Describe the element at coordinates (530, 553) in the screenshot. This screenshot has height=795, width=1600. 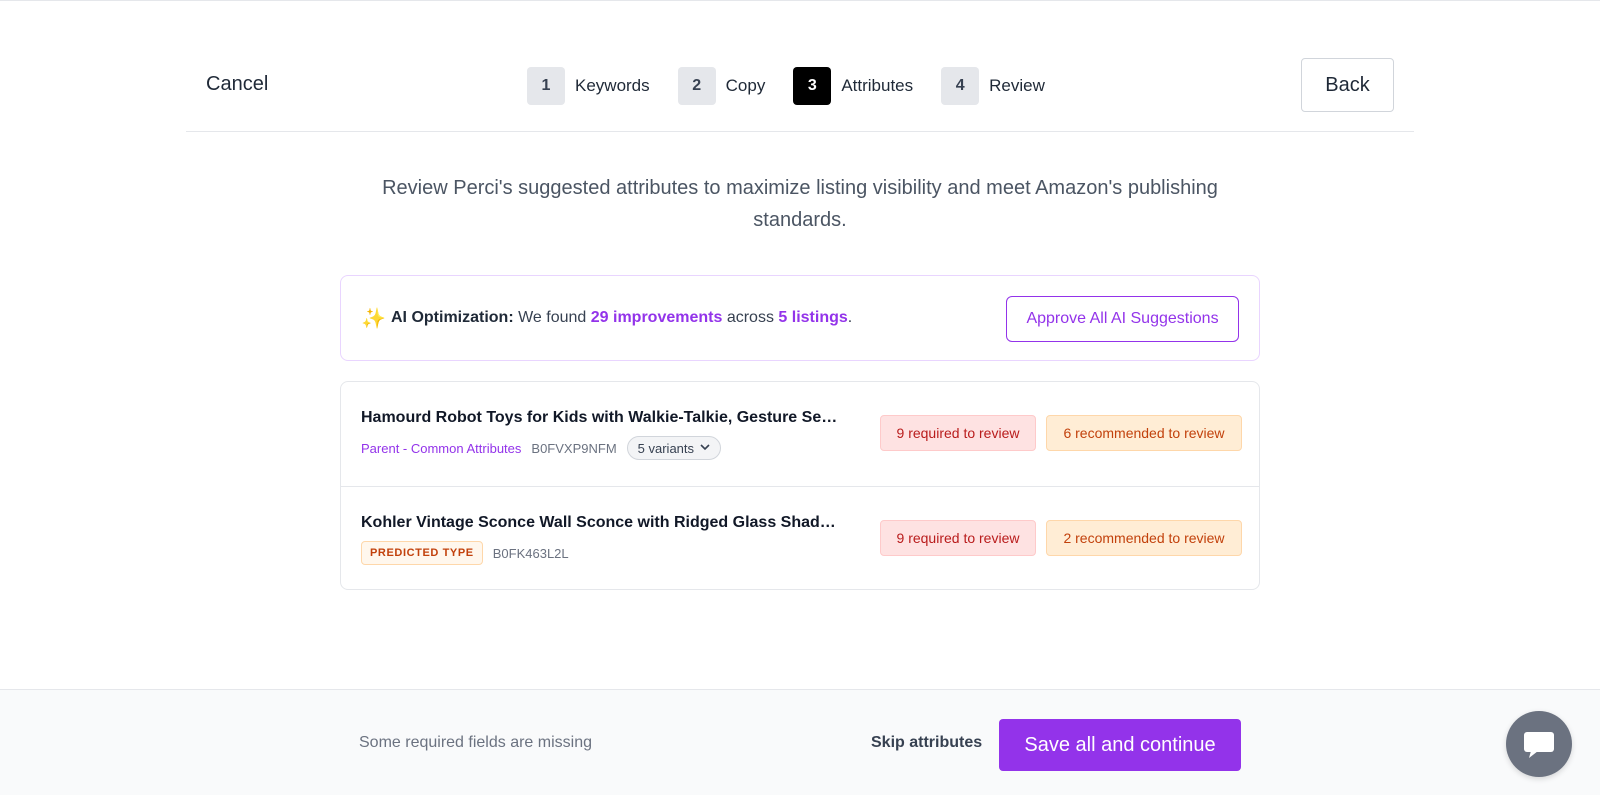
I see `asin: B0FK463L2L` at that location.